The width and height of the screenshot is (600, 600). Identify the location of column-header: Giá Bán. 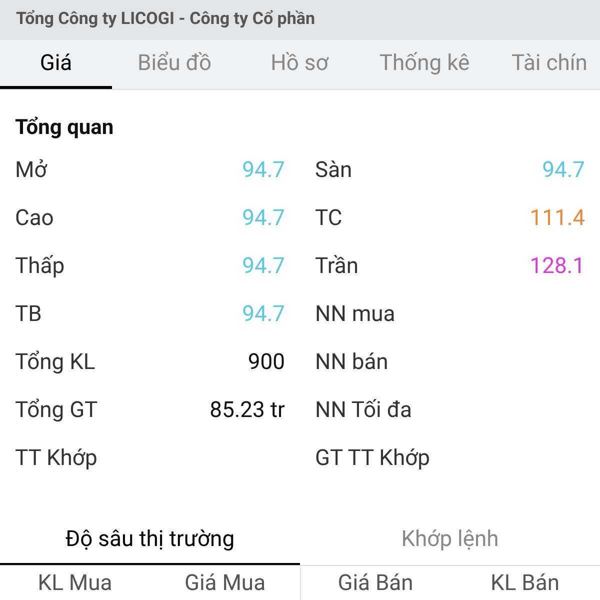
(375, 583).